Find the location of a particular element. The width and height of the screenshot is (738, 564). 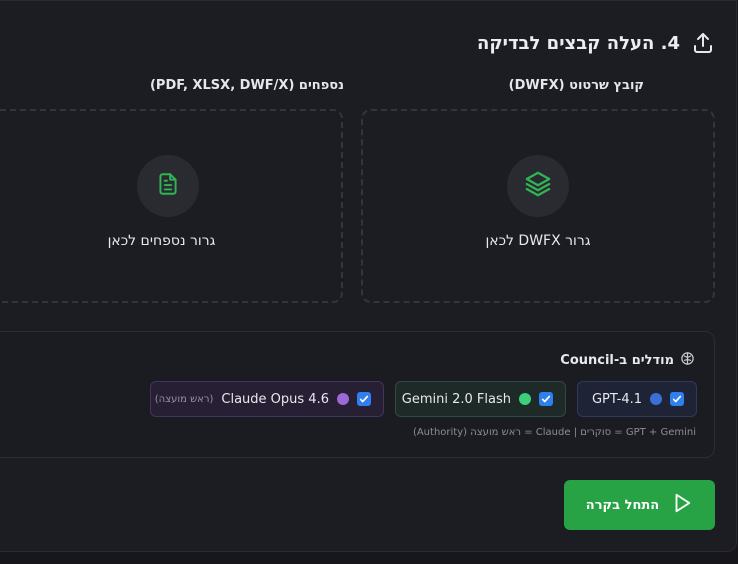

section-header: 4. העלה קבצים לבדיקה is located at coordinates (596, 43).